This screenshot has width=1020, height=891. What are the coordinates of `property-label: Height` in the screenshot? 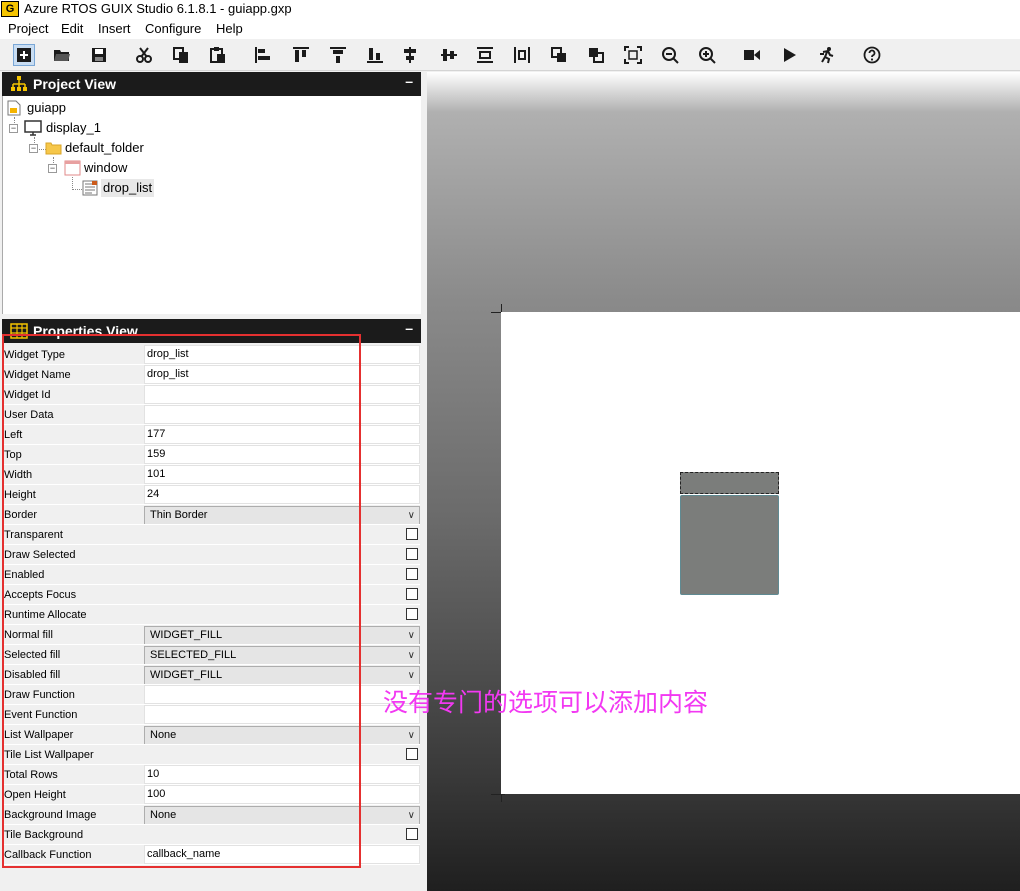 It's located at (20, 495).